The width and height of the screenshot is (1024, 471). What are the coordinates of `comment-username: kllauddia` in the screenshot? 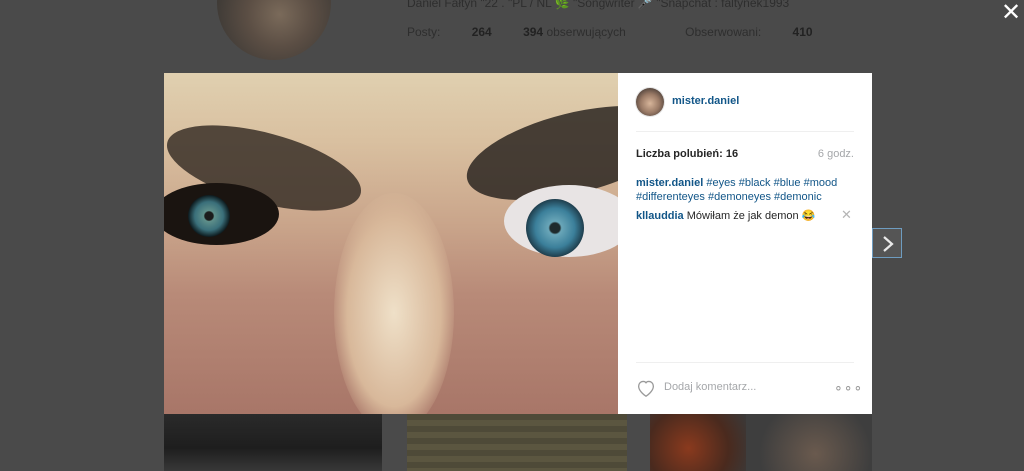 It's located at (660, 216).